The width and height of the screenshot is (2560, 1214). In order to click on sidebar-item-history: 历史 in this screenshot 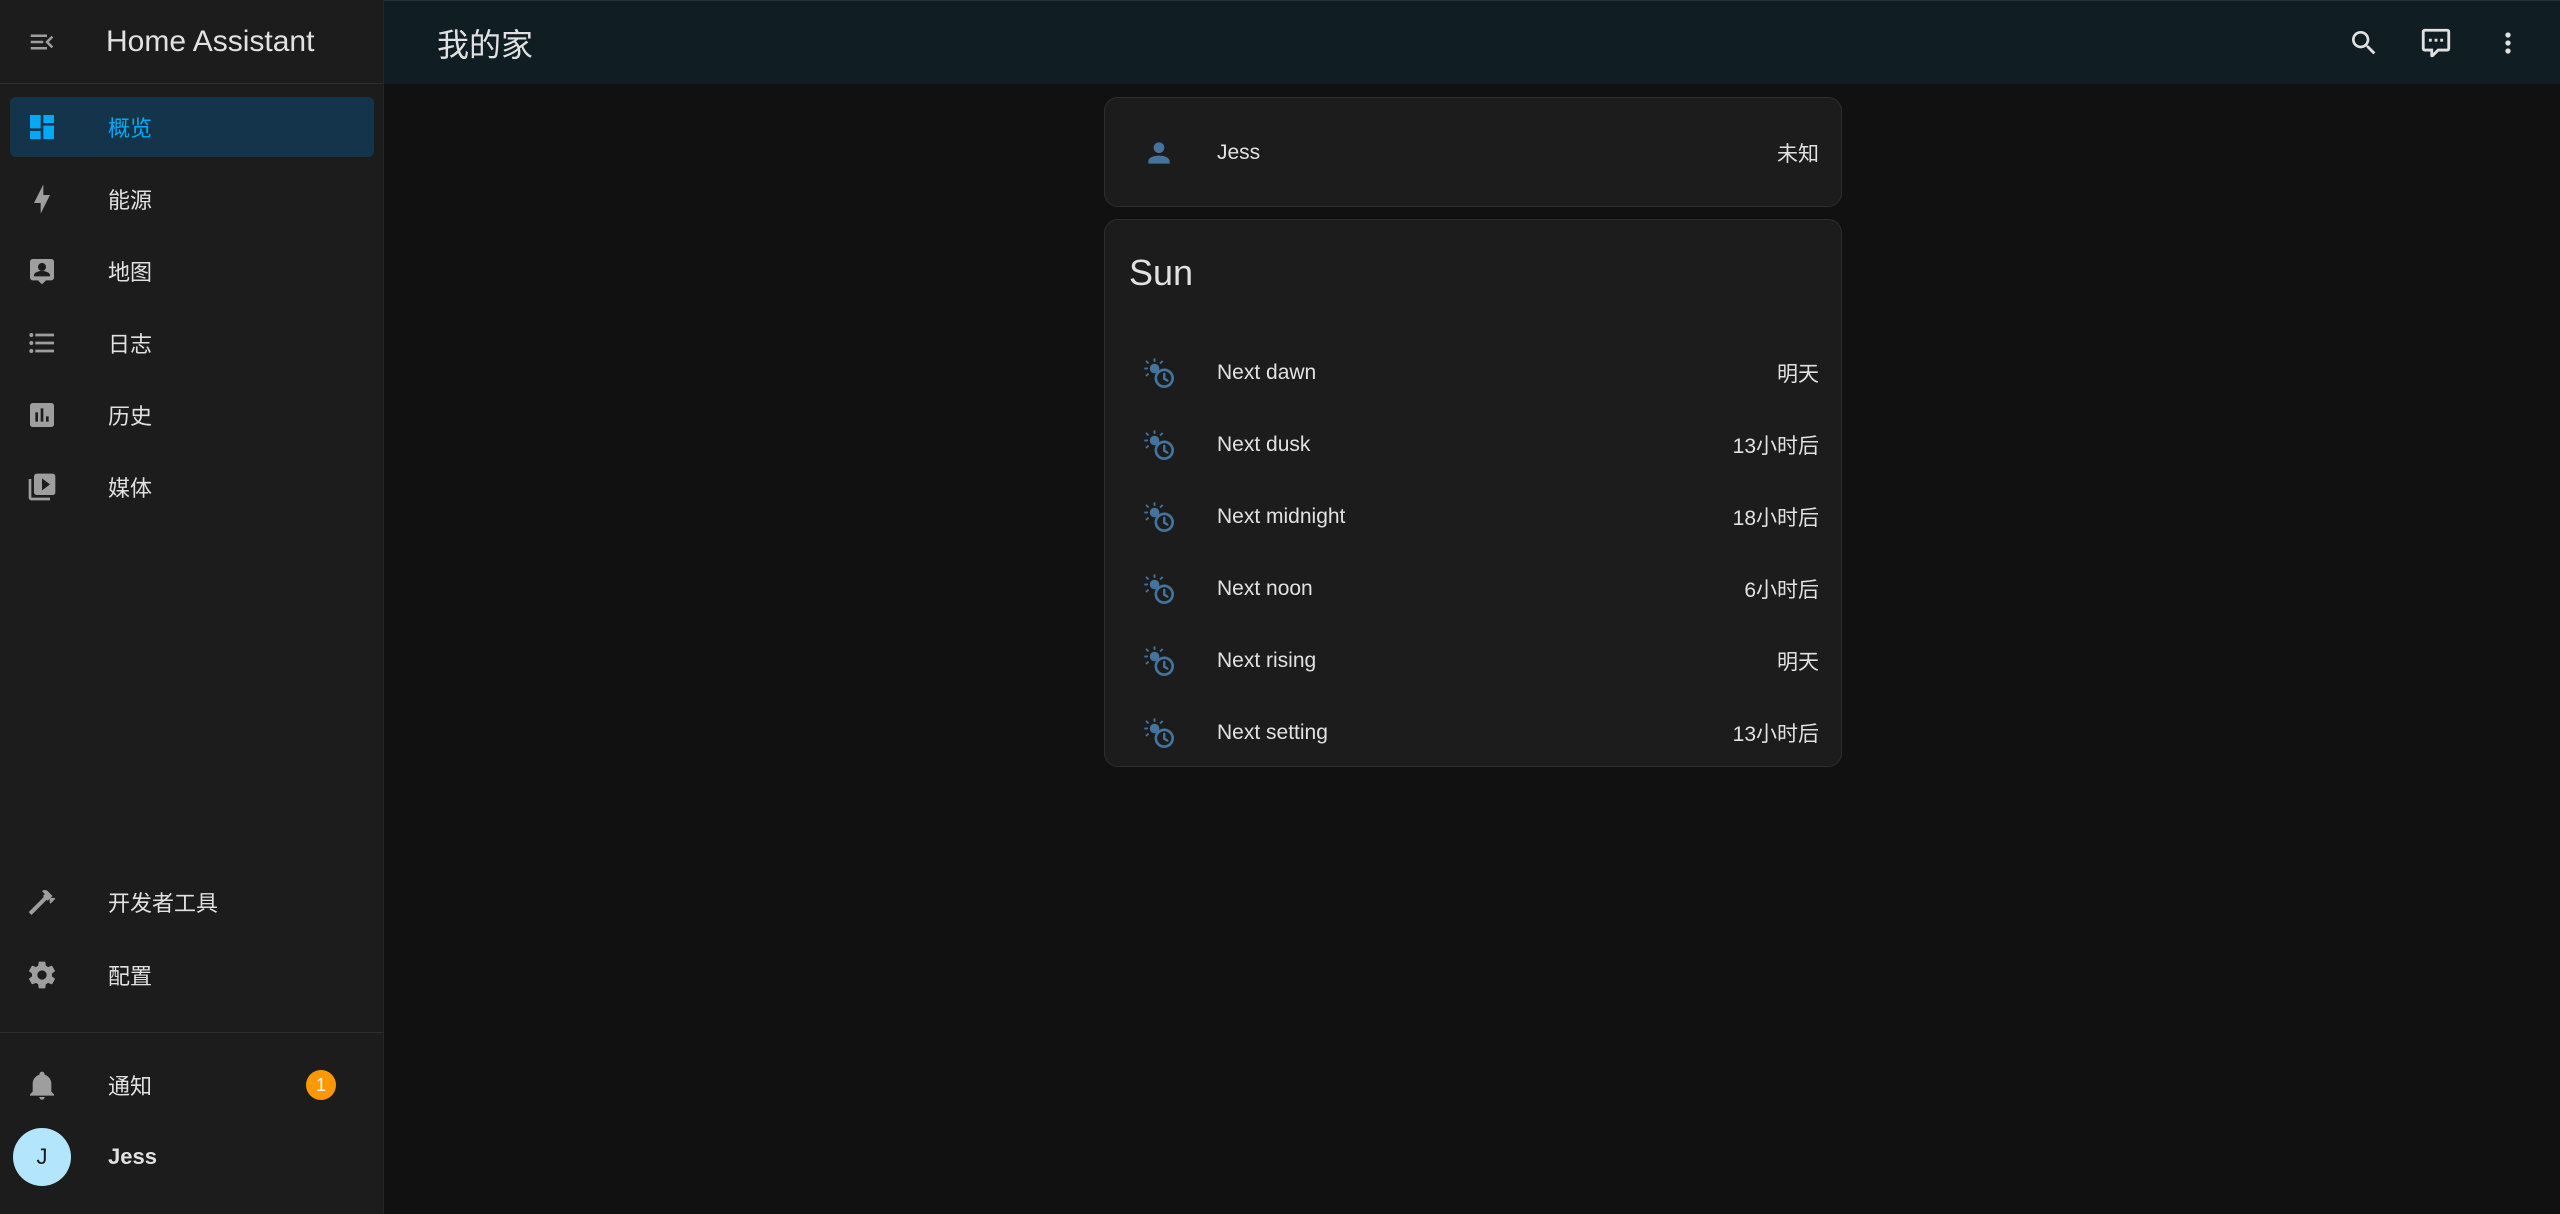, I will do `click(192, 415)`.